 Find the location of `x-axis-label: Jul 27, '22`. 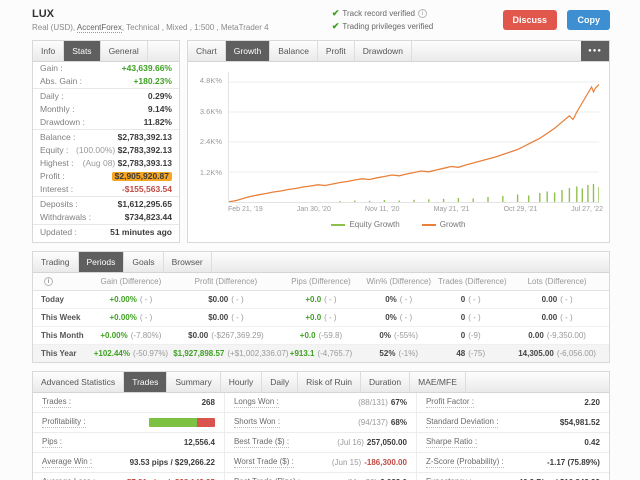

x-axis-label: Jul 27, '22 is located at coordinates (587, 209).